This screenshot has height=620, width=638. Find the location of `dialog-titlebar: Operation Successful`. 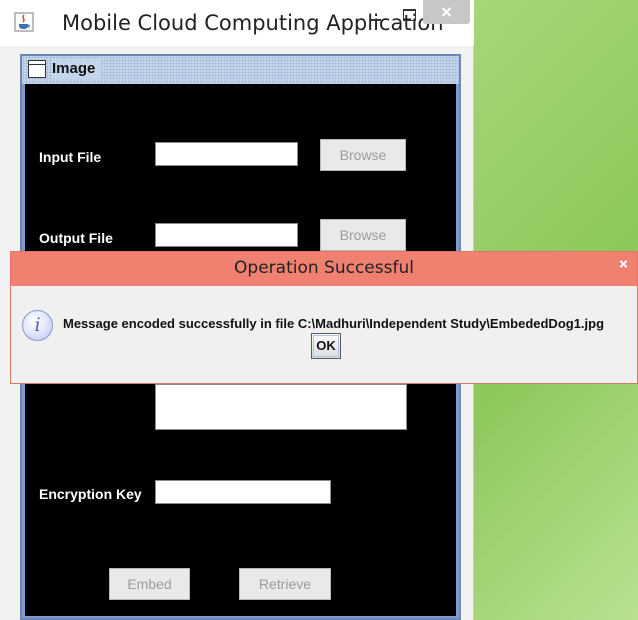

dialog-titlebar: Operation Successful is located at coordinates (324, 269).